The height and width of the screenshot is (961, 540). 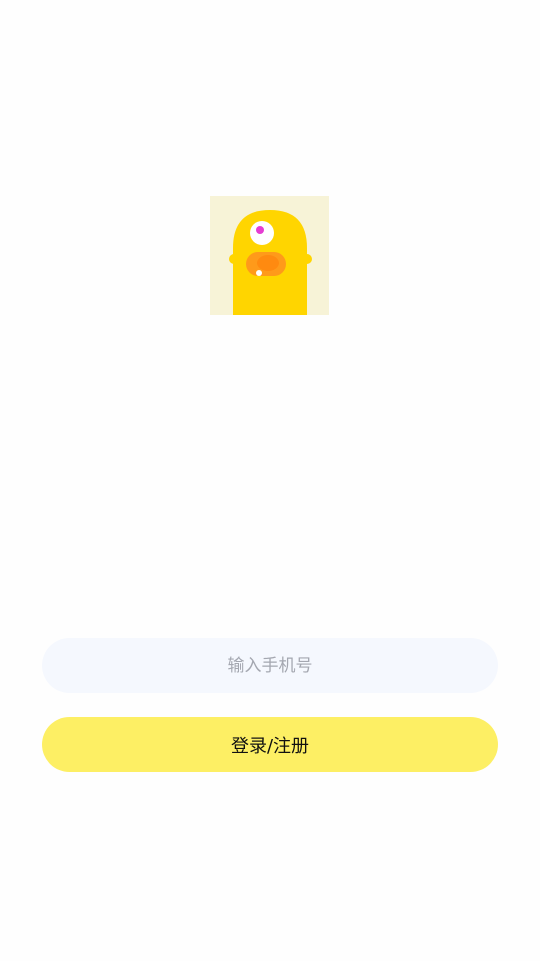 I want to click on phone-field, so click(x=270, y=665).